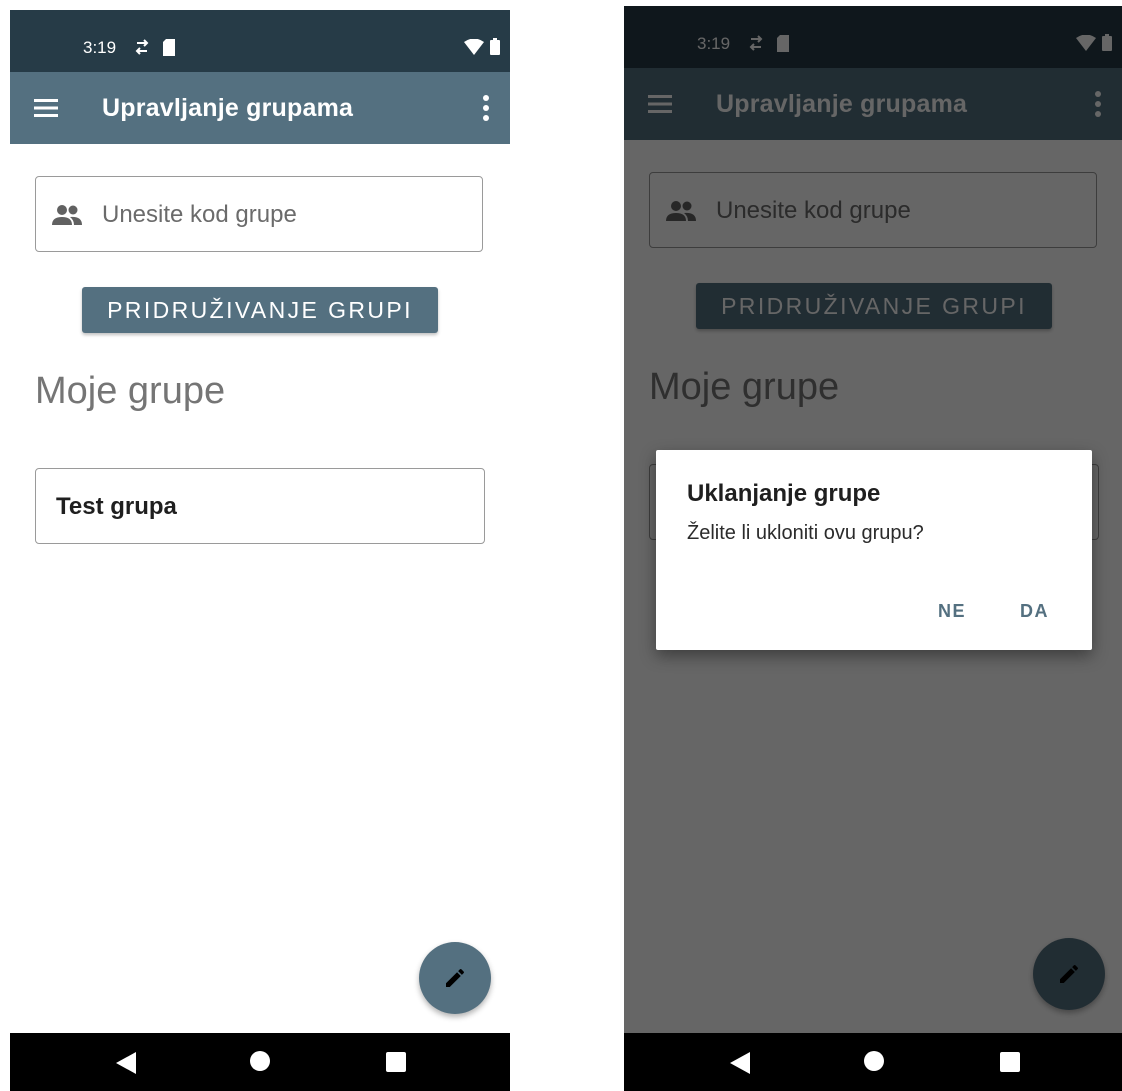  Describe the element at coordinates (260, 310) in the screenshot. I see `join-group-button: PRIDRUŽIVANJE GRUPI` at that location.